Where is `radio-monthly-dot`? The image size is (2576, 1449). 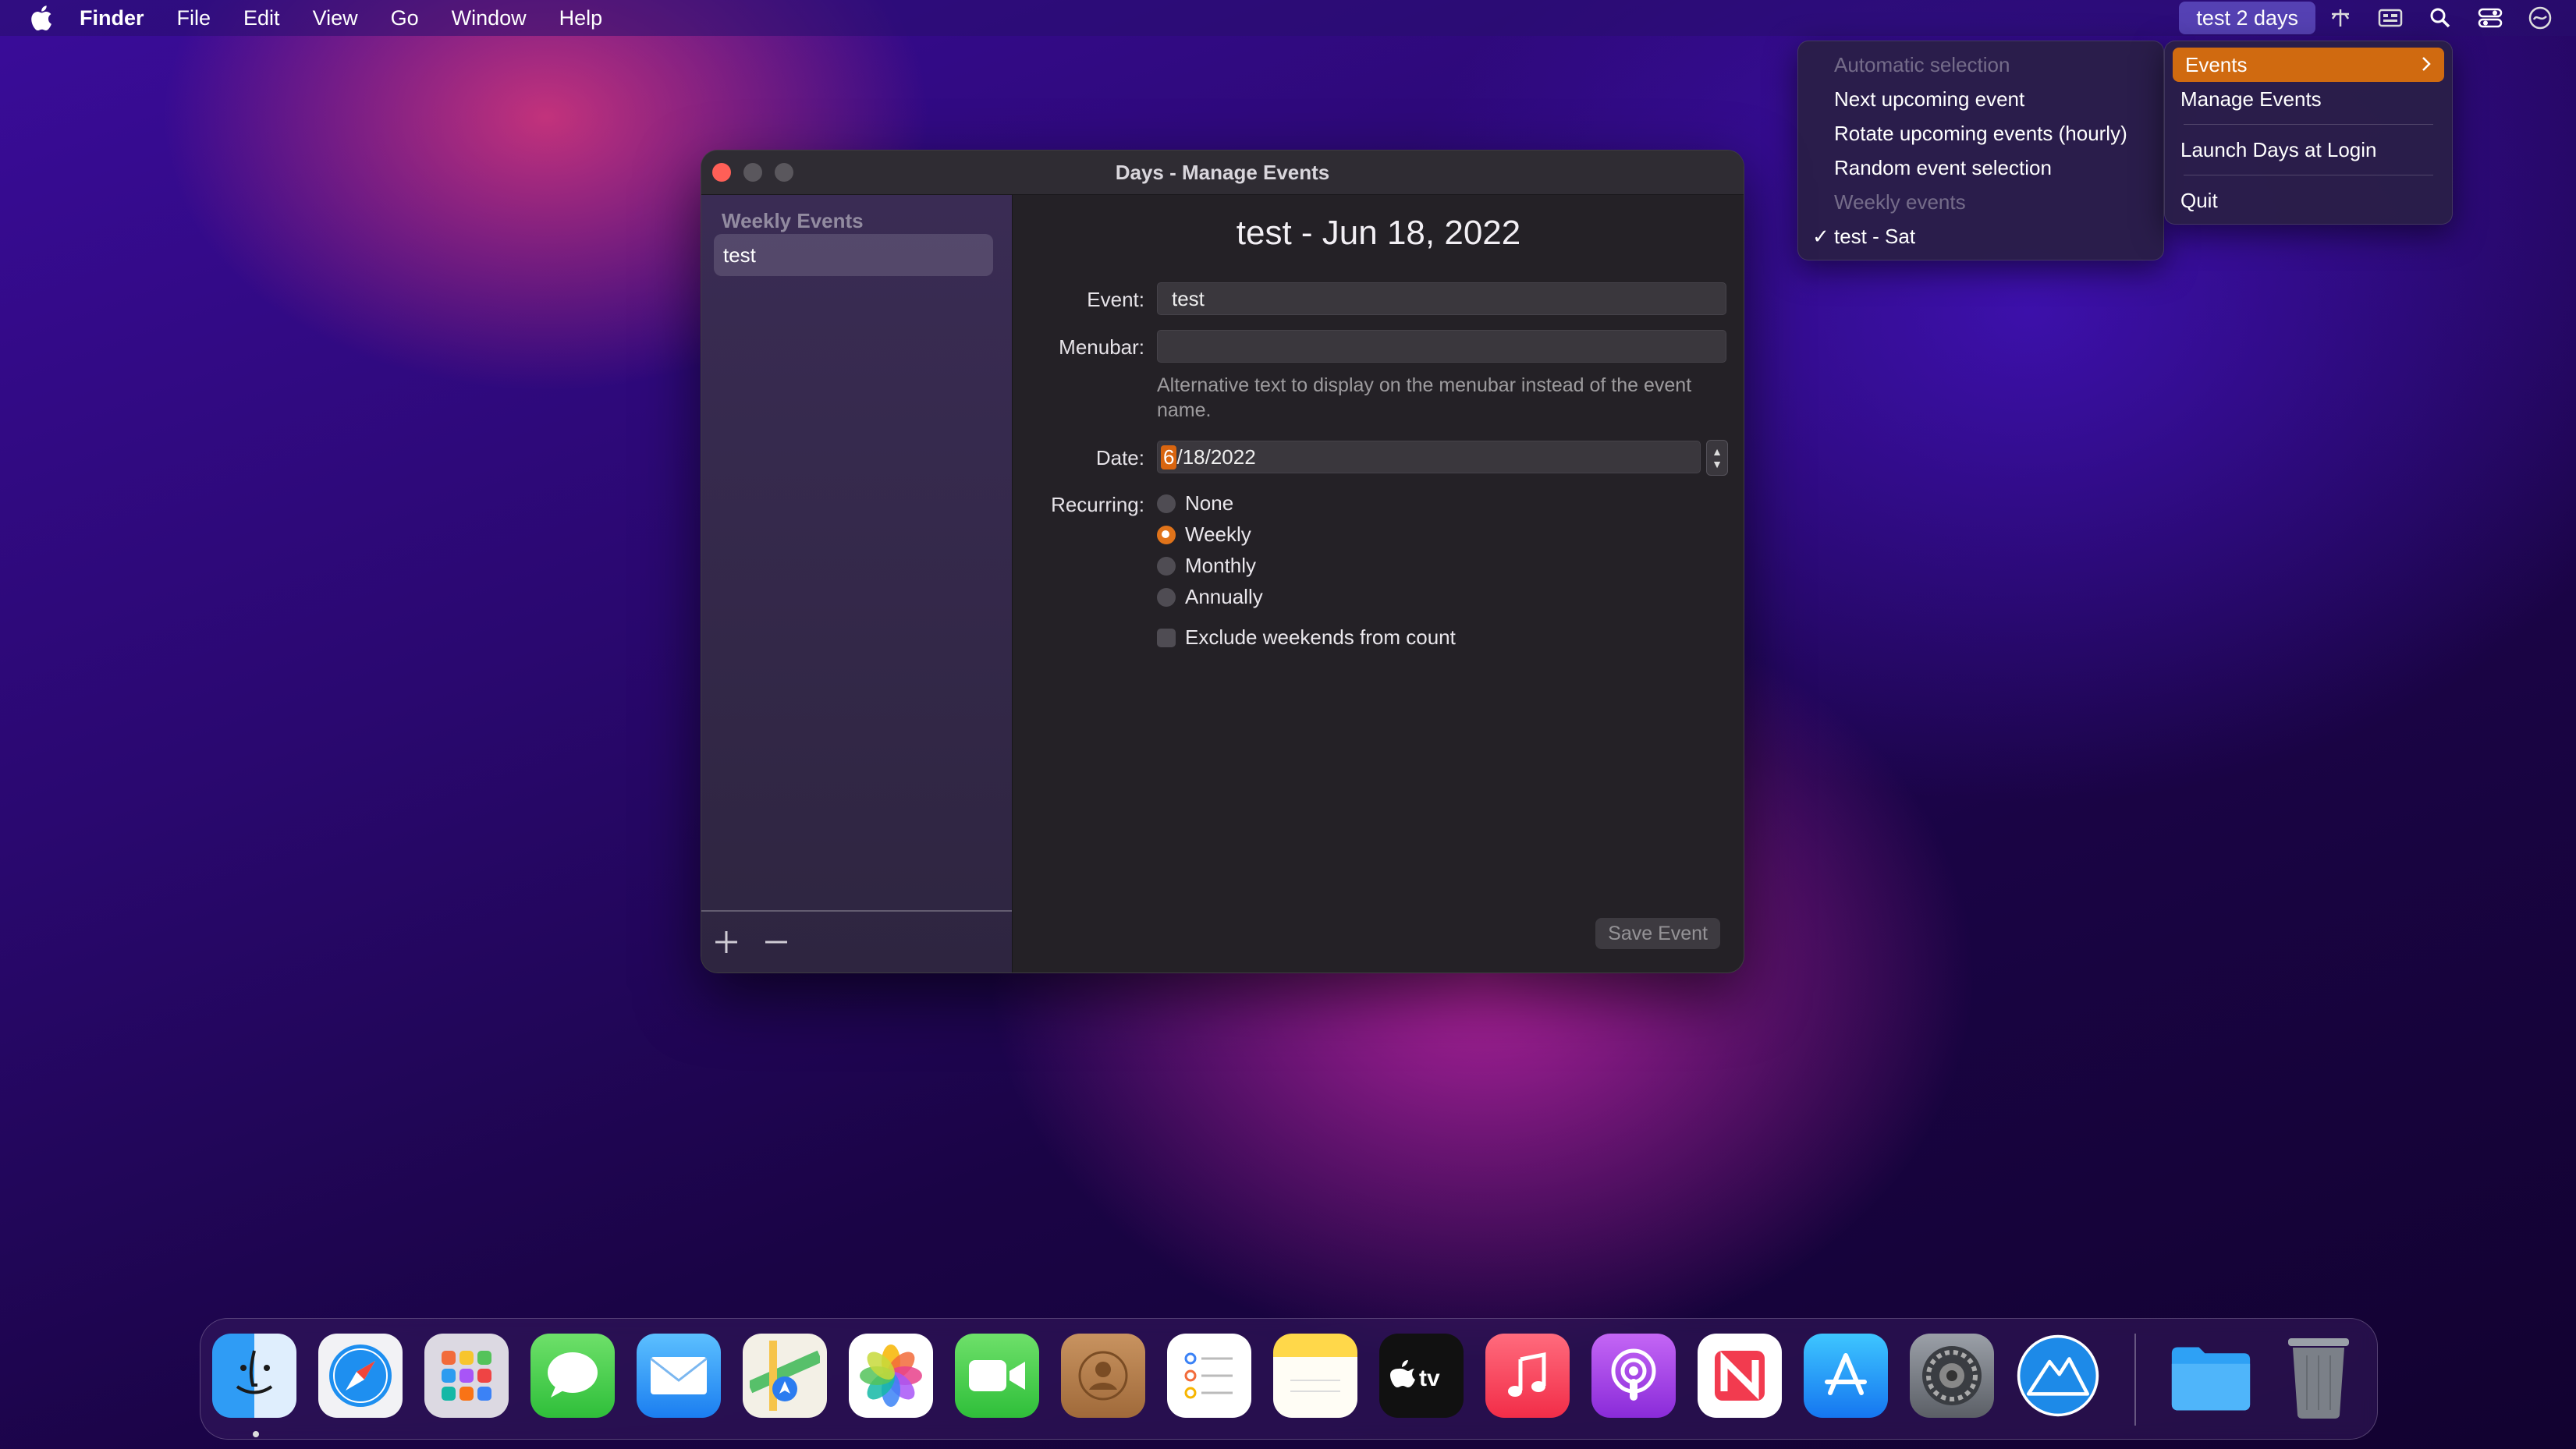 radio-monthly-dot is located at coordinates (1166, 566).